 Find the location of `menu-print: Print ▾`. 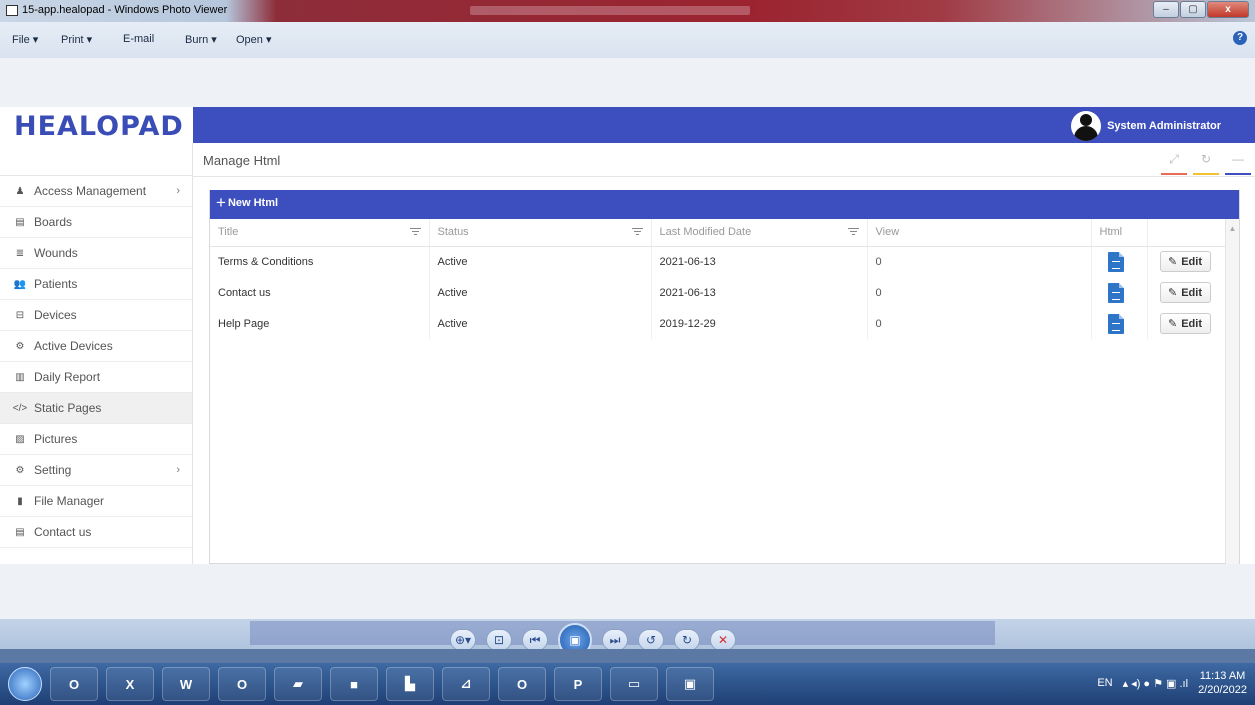

menu-print: Print ▾ is located at coordinates (76, 39).